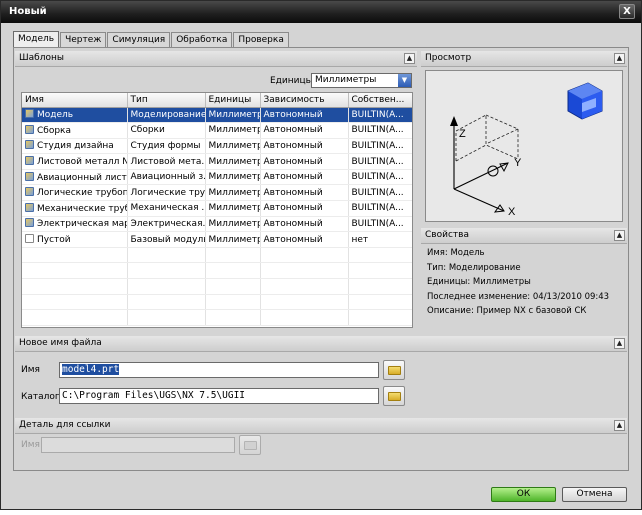 The height and width of the screenshot is (515, 642). What do you see at coordinates (166, 130) in the screenshot?
I see `cell-type: Сборки` at bounding box center [166, 130].